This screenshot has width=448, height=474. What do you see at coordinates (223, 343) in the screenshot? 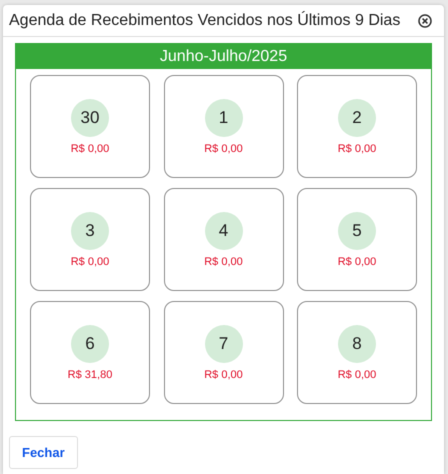
I see `day-number: 7` at bounding box center [223, 343].